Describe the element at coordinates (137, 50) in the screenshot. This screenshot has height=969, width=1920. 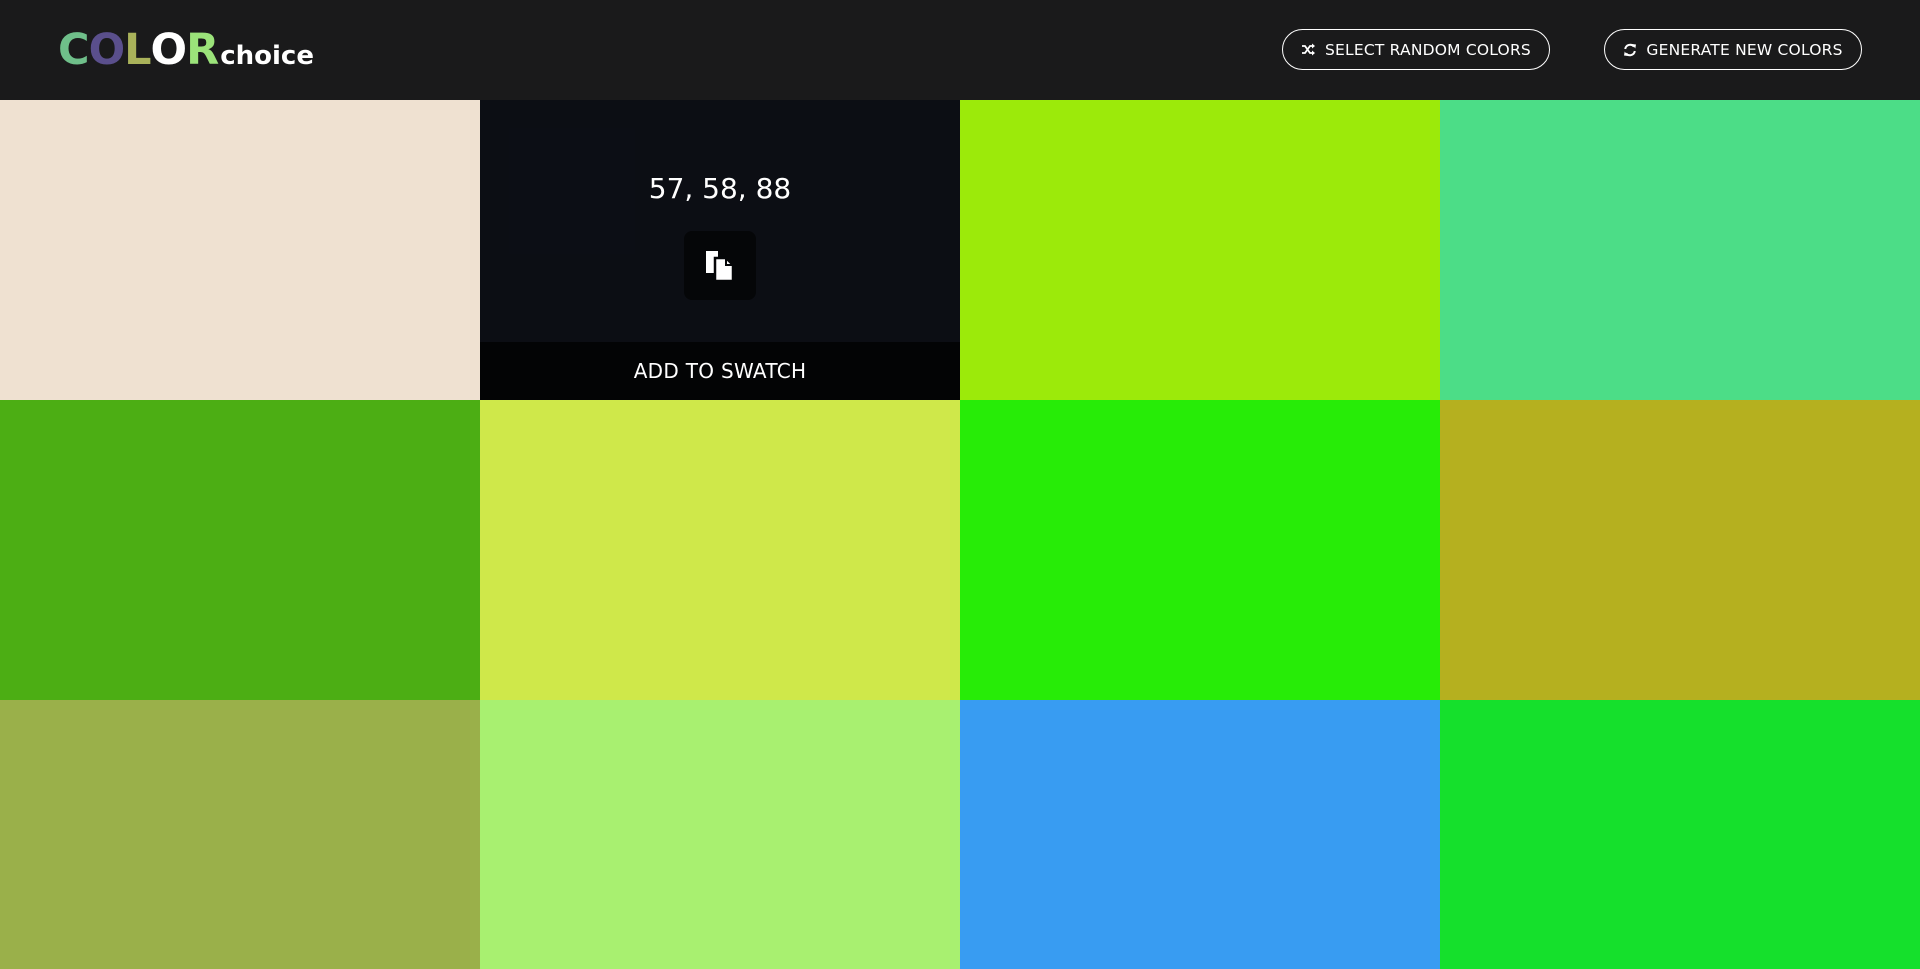
I see `logo-letter-l: L` at that location.